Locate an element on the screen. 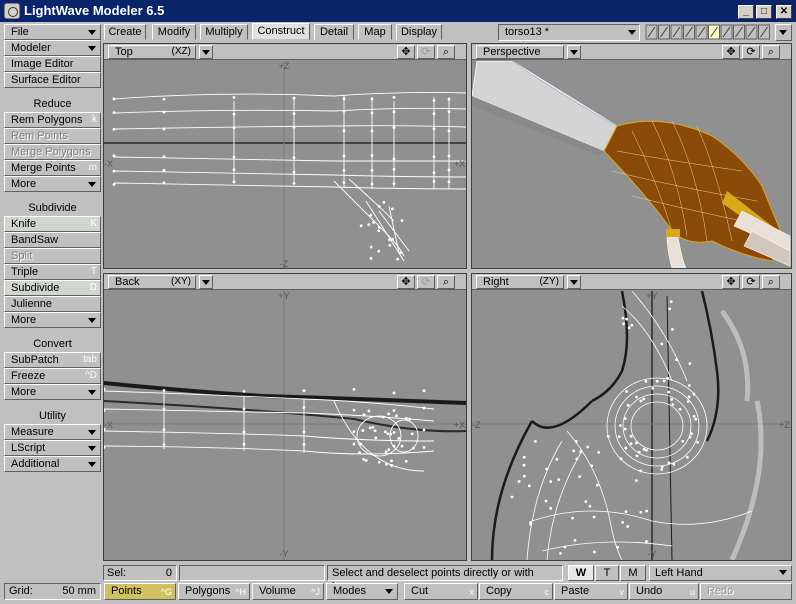 Image resolution: width=796 pixels, height=604 pixels. viewport-canvas is located at coordinates (631, 164).